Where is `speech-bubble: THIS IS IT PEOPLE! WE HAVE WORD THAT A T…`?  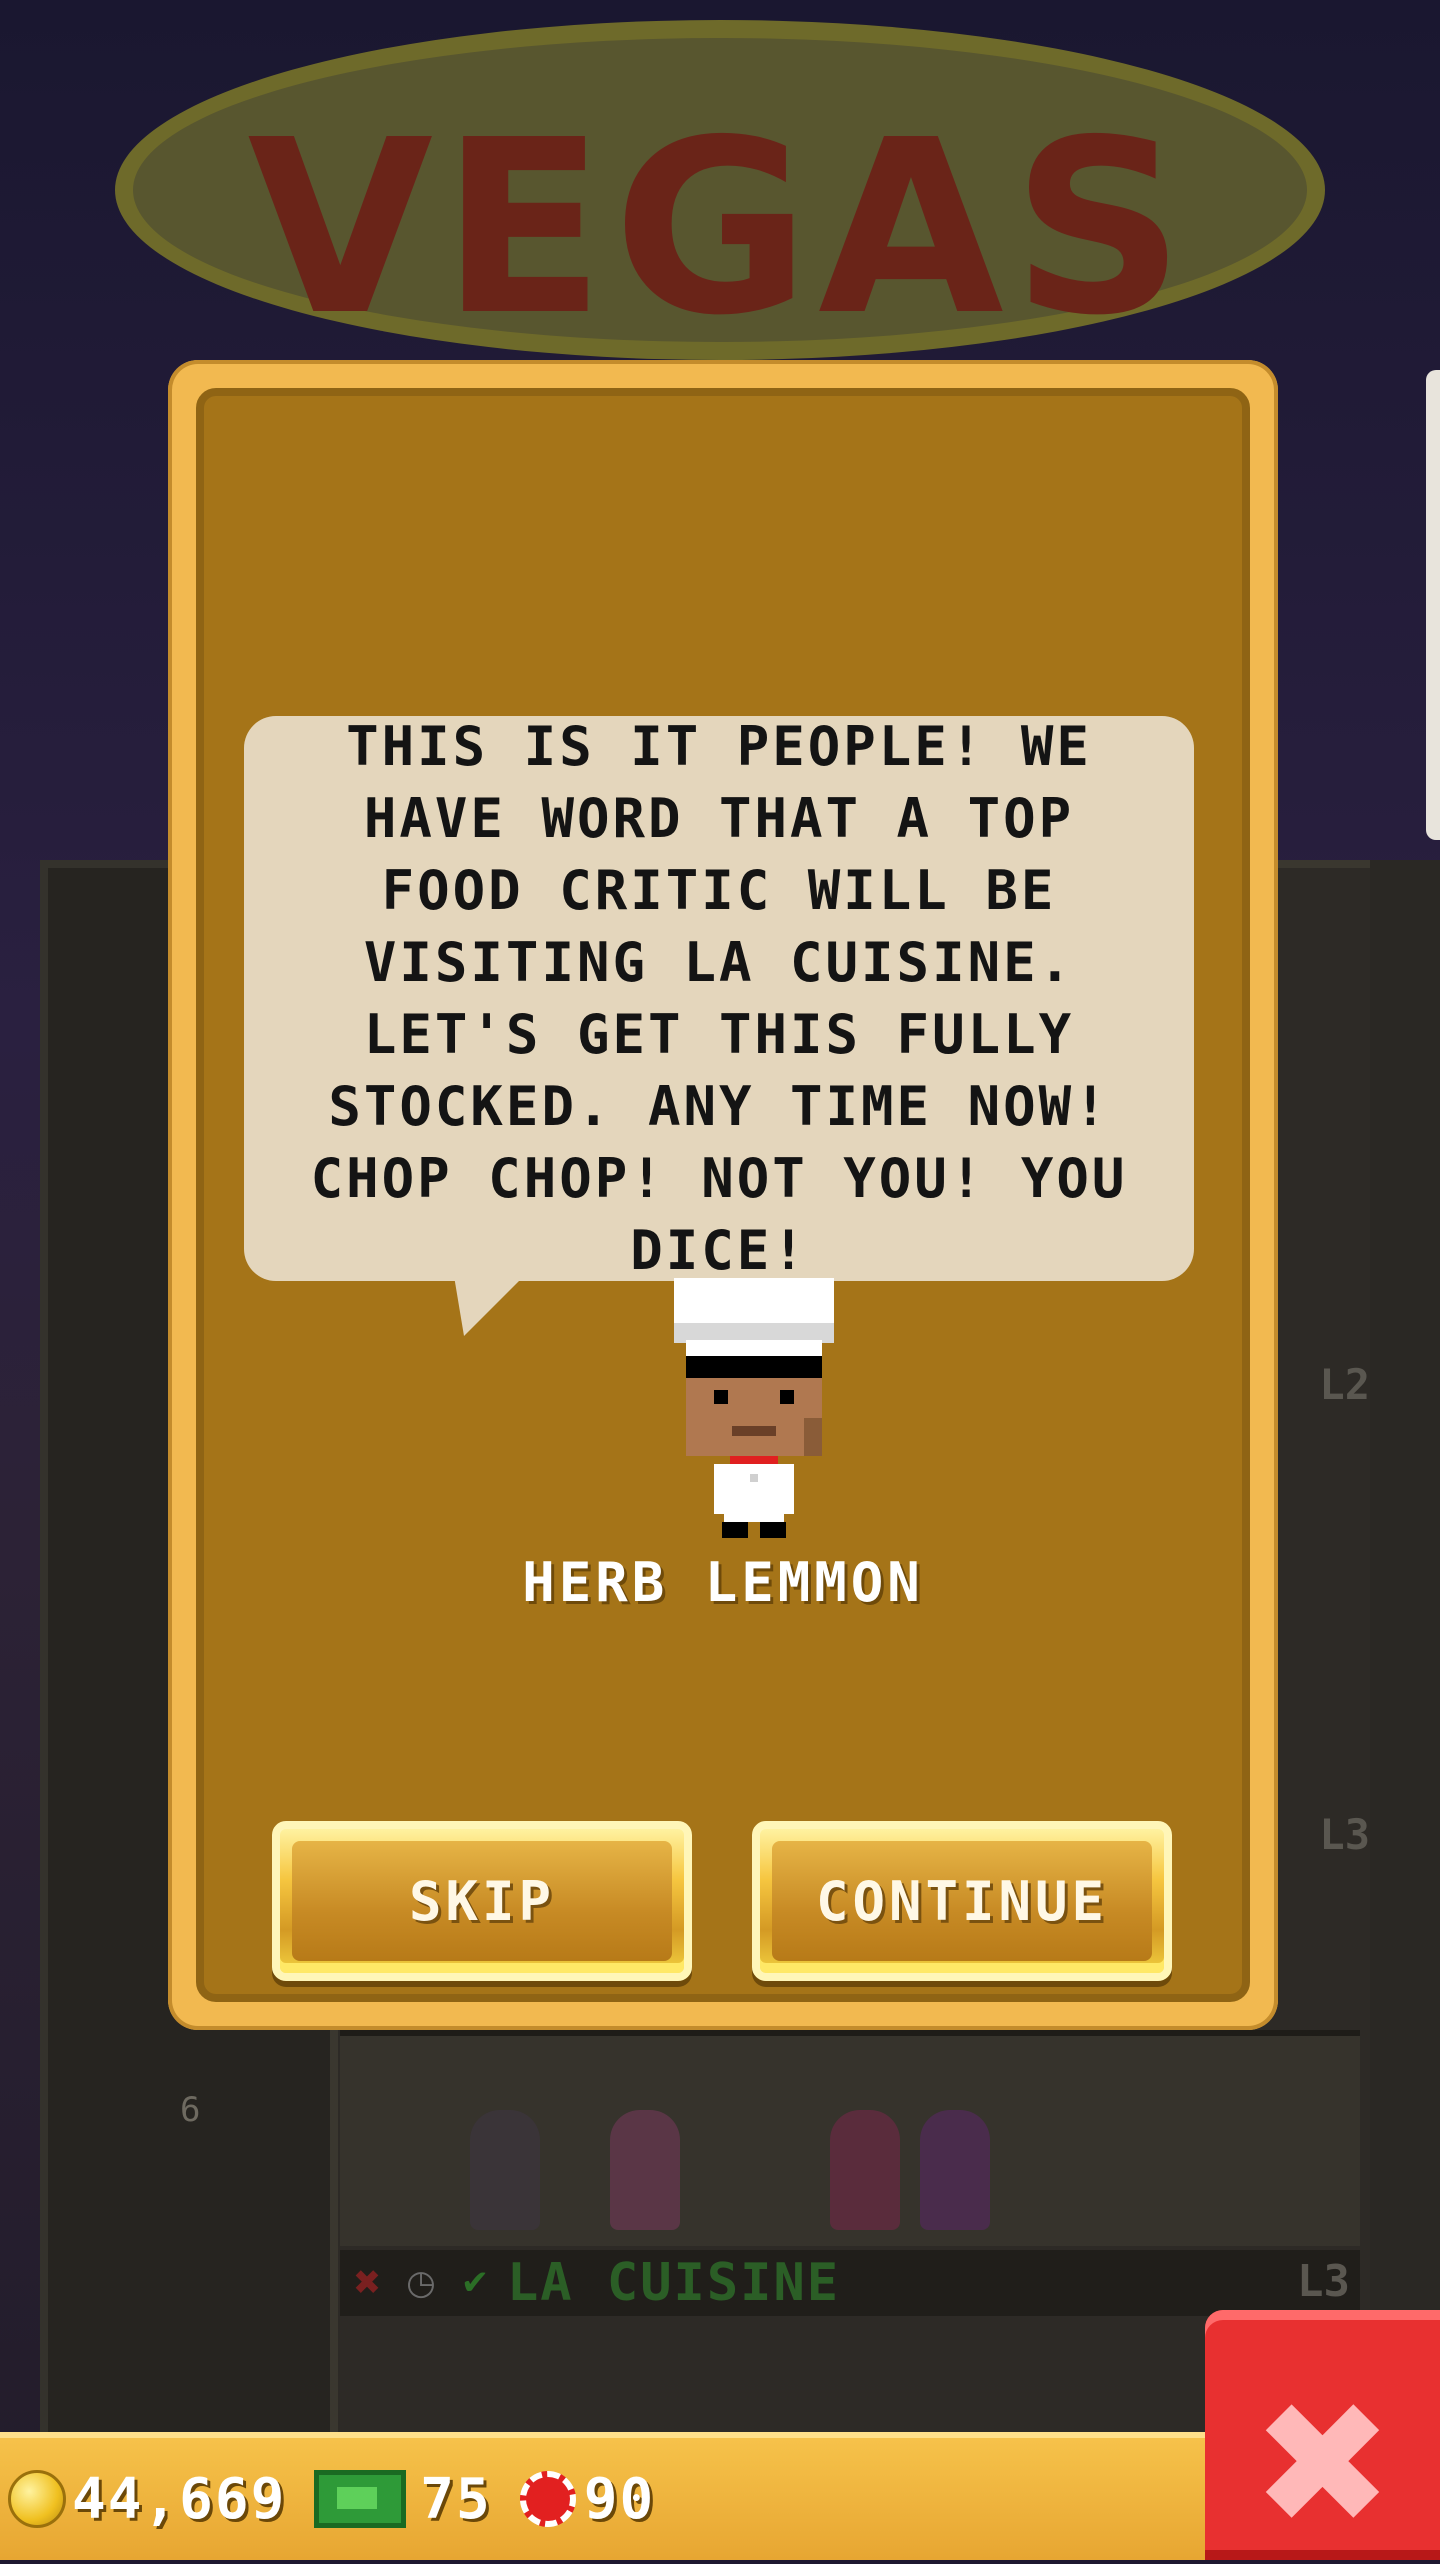
speech-bubble: THIS IS IT PEOPLE! WE HAVE WORD THAT A T… is located at coordinates (719, 998).